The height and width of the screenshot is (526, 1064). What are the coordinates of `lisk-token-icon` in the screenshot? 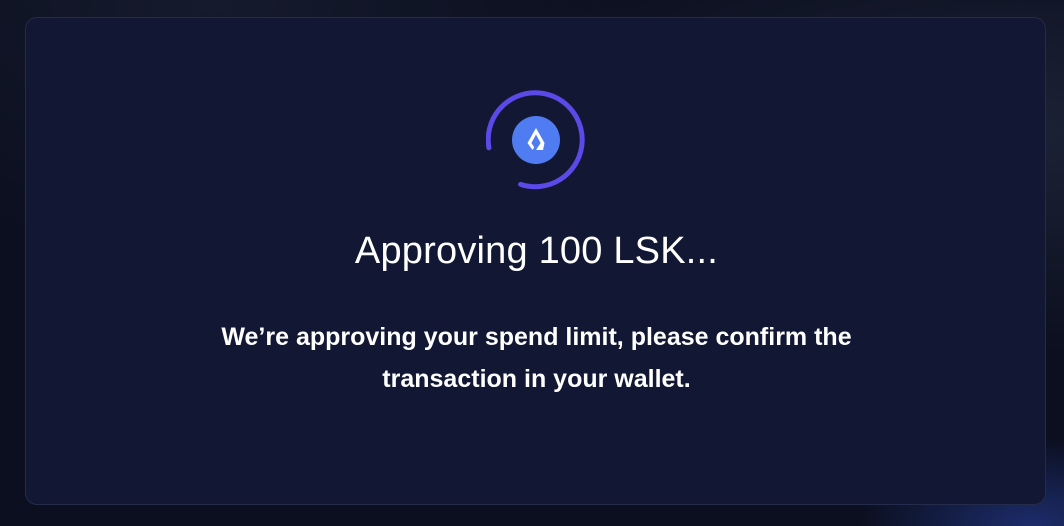 It's located at (536, 140).